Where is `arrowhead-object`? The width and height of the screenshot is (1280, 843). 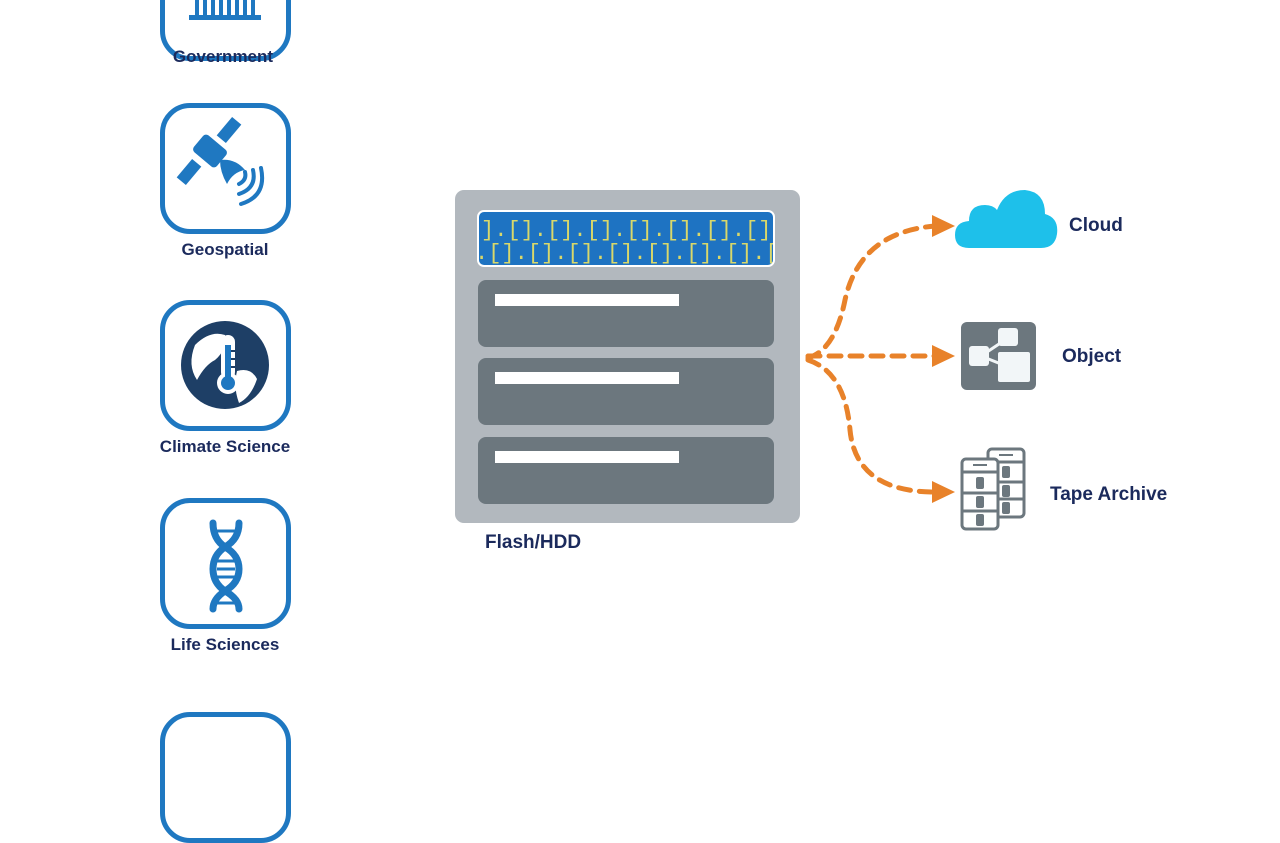 arrowhead-object is located at coordinates (943, 356).